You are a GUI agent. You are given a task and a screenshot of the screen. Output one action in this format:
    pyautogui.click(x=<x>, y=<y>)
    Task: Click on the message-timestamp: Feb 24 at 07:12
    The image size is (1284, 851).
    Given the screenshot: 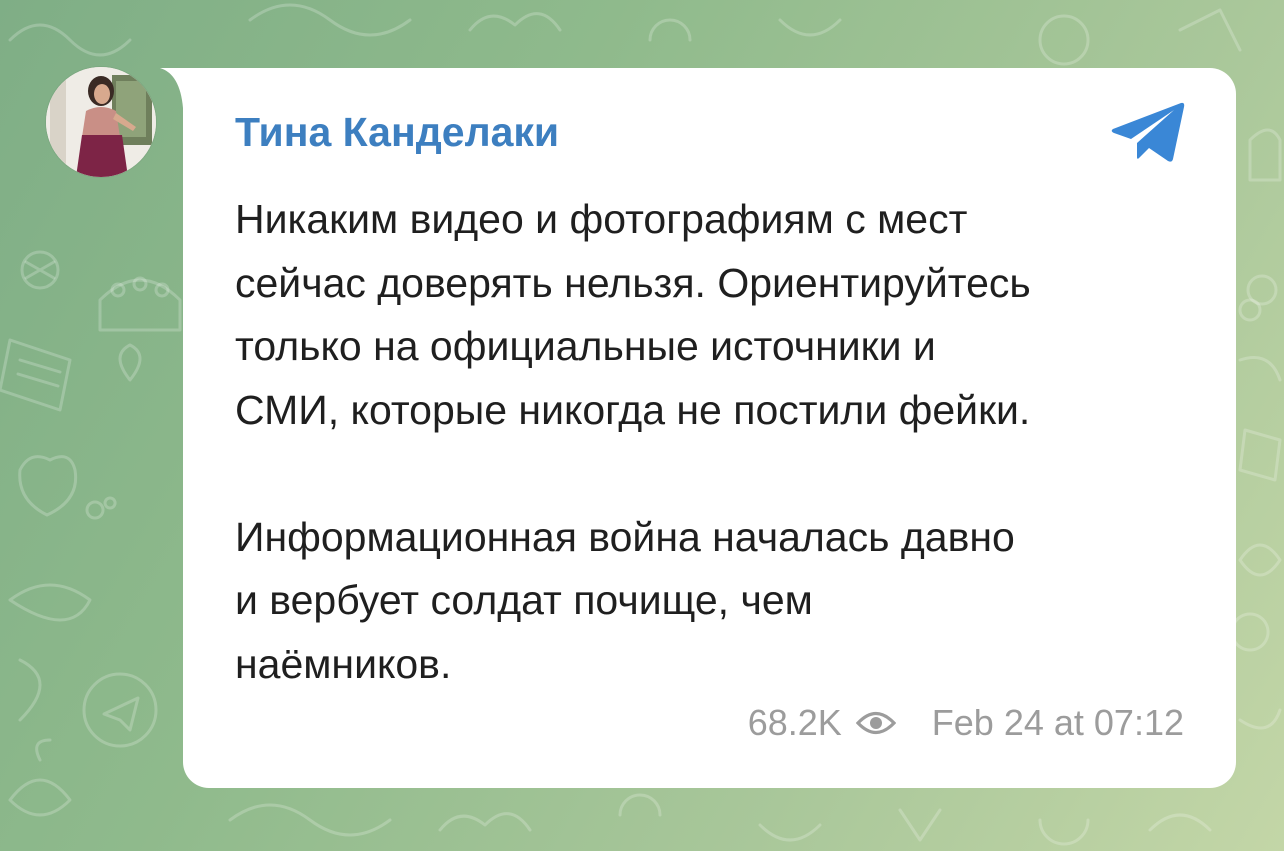 What is the action you would take?
    pyautogui.click(x=1057, y=722)
    